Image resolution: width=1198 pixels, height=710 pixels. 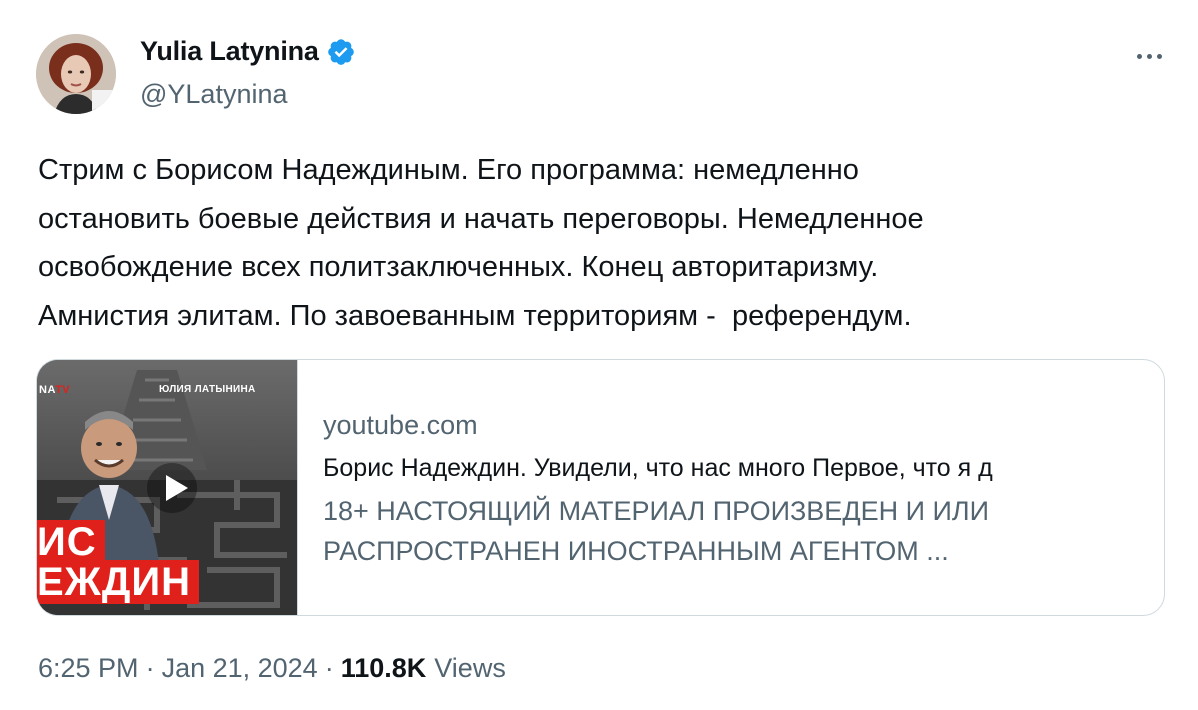 What do you see at coordinates (340, 51) in the screenshot?
I see `verified-badge-icon` at bounding box center [340, 51].